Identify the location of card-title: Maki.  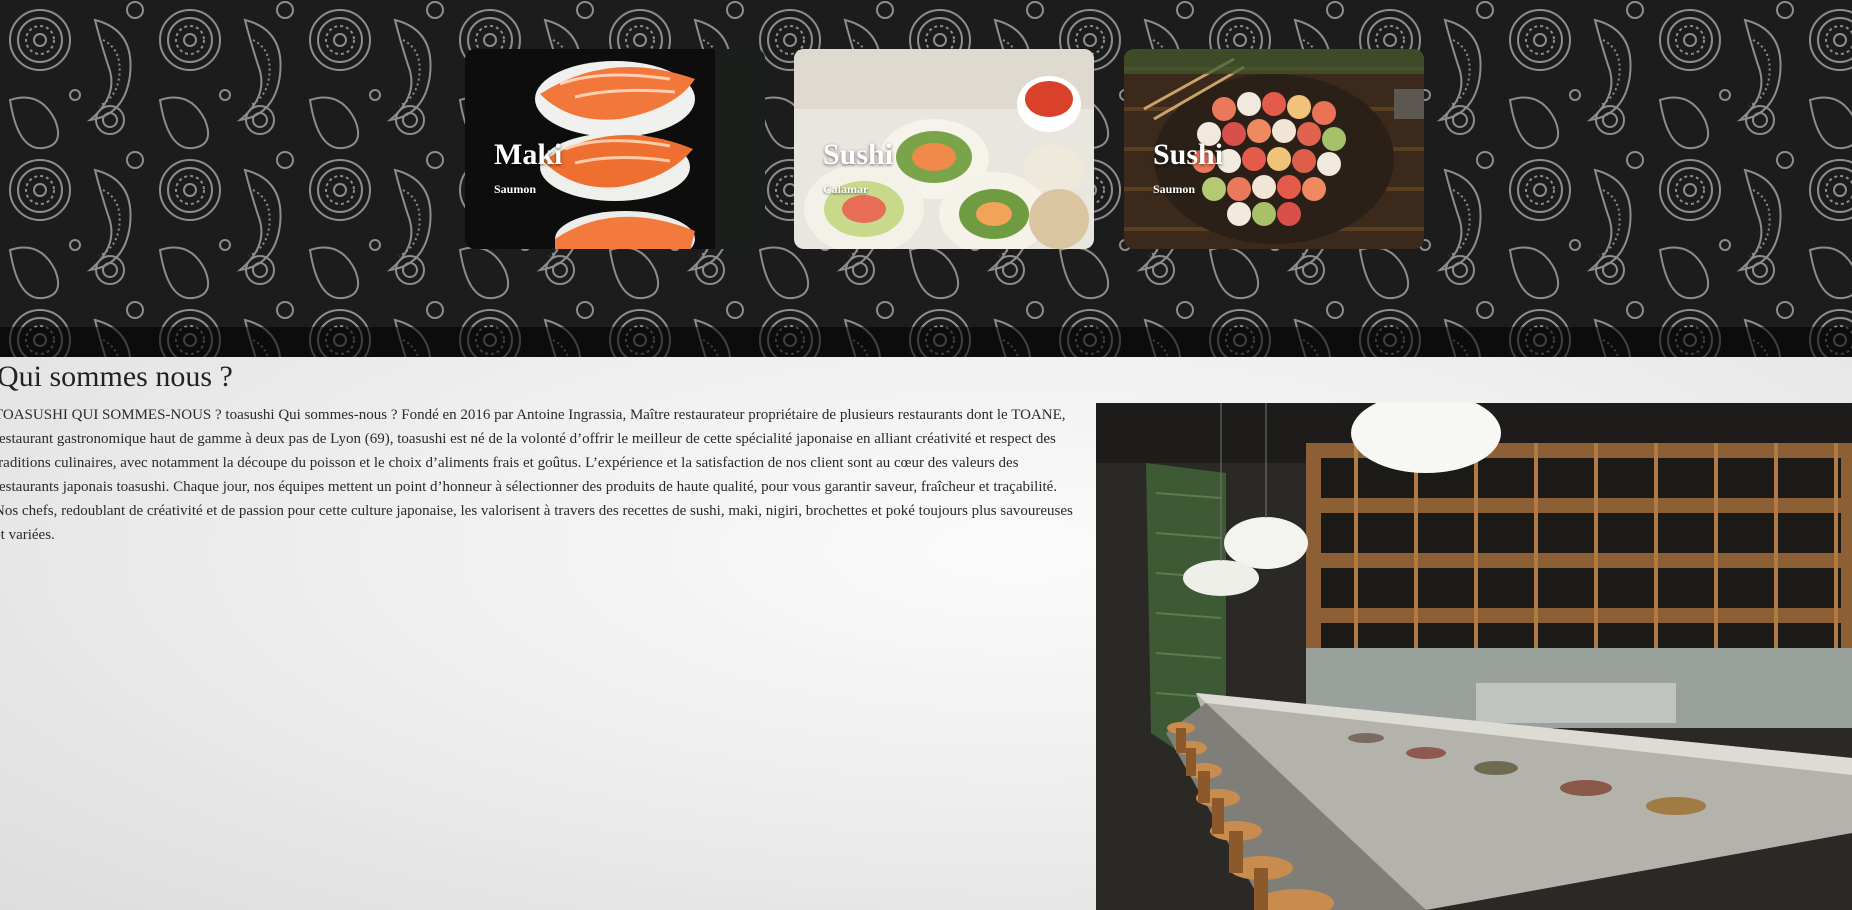
(528, 154).